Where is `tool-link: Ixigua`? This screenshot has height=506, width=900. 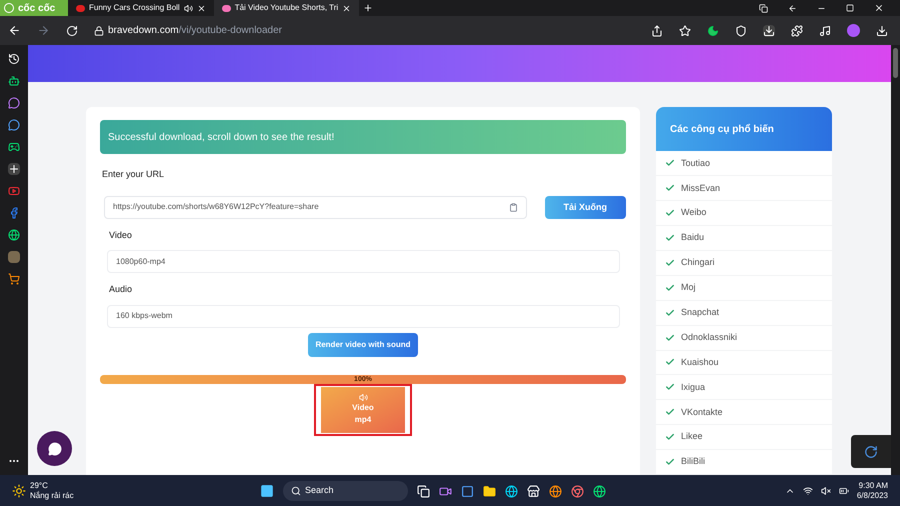
tool-link: Ixigua is located at coordinates (693, 387).